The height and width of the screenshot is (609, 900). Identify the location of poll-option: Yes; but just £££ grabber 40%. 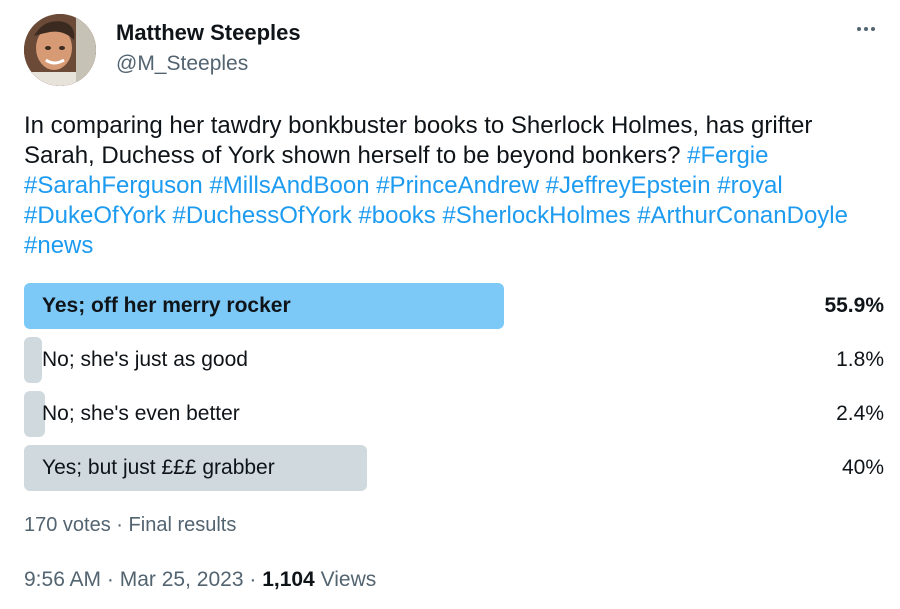
(454, 468).